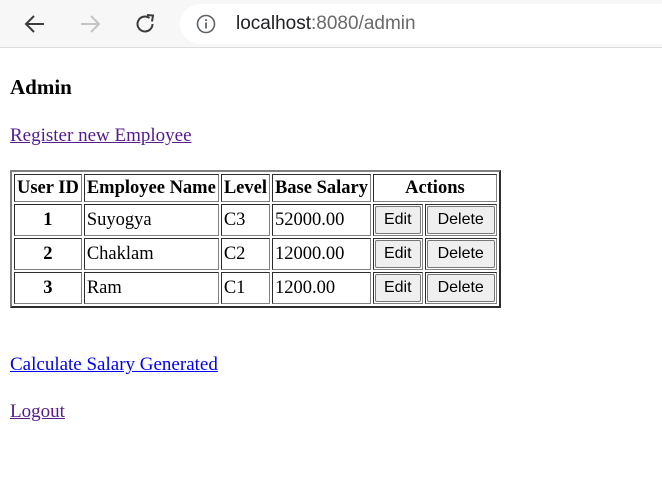 The height and width of the screenshot is (487, 662). I want to click on table-row: 1 Suyogya C3 52000.00 Edit Delete, so click(255, 220).